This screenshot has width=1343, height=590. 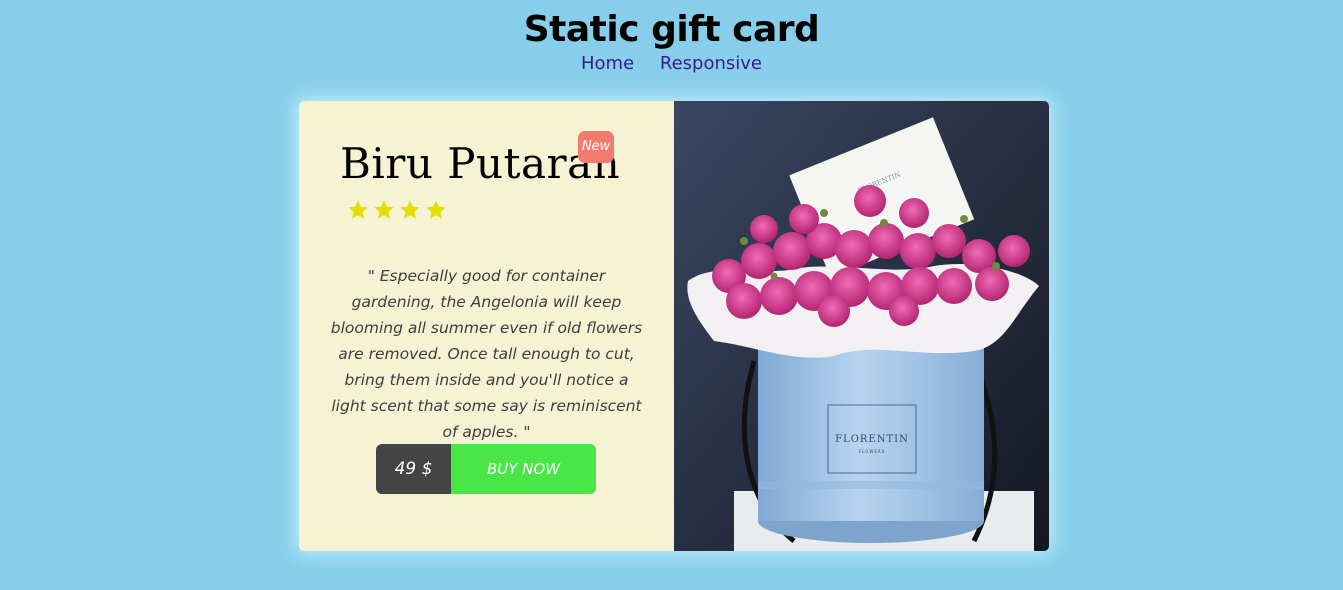 What do you see at coordinates (711, 63) in the screenshot?
I see `nav-link-responsive: Responsive` at bounding box center [711, 63].